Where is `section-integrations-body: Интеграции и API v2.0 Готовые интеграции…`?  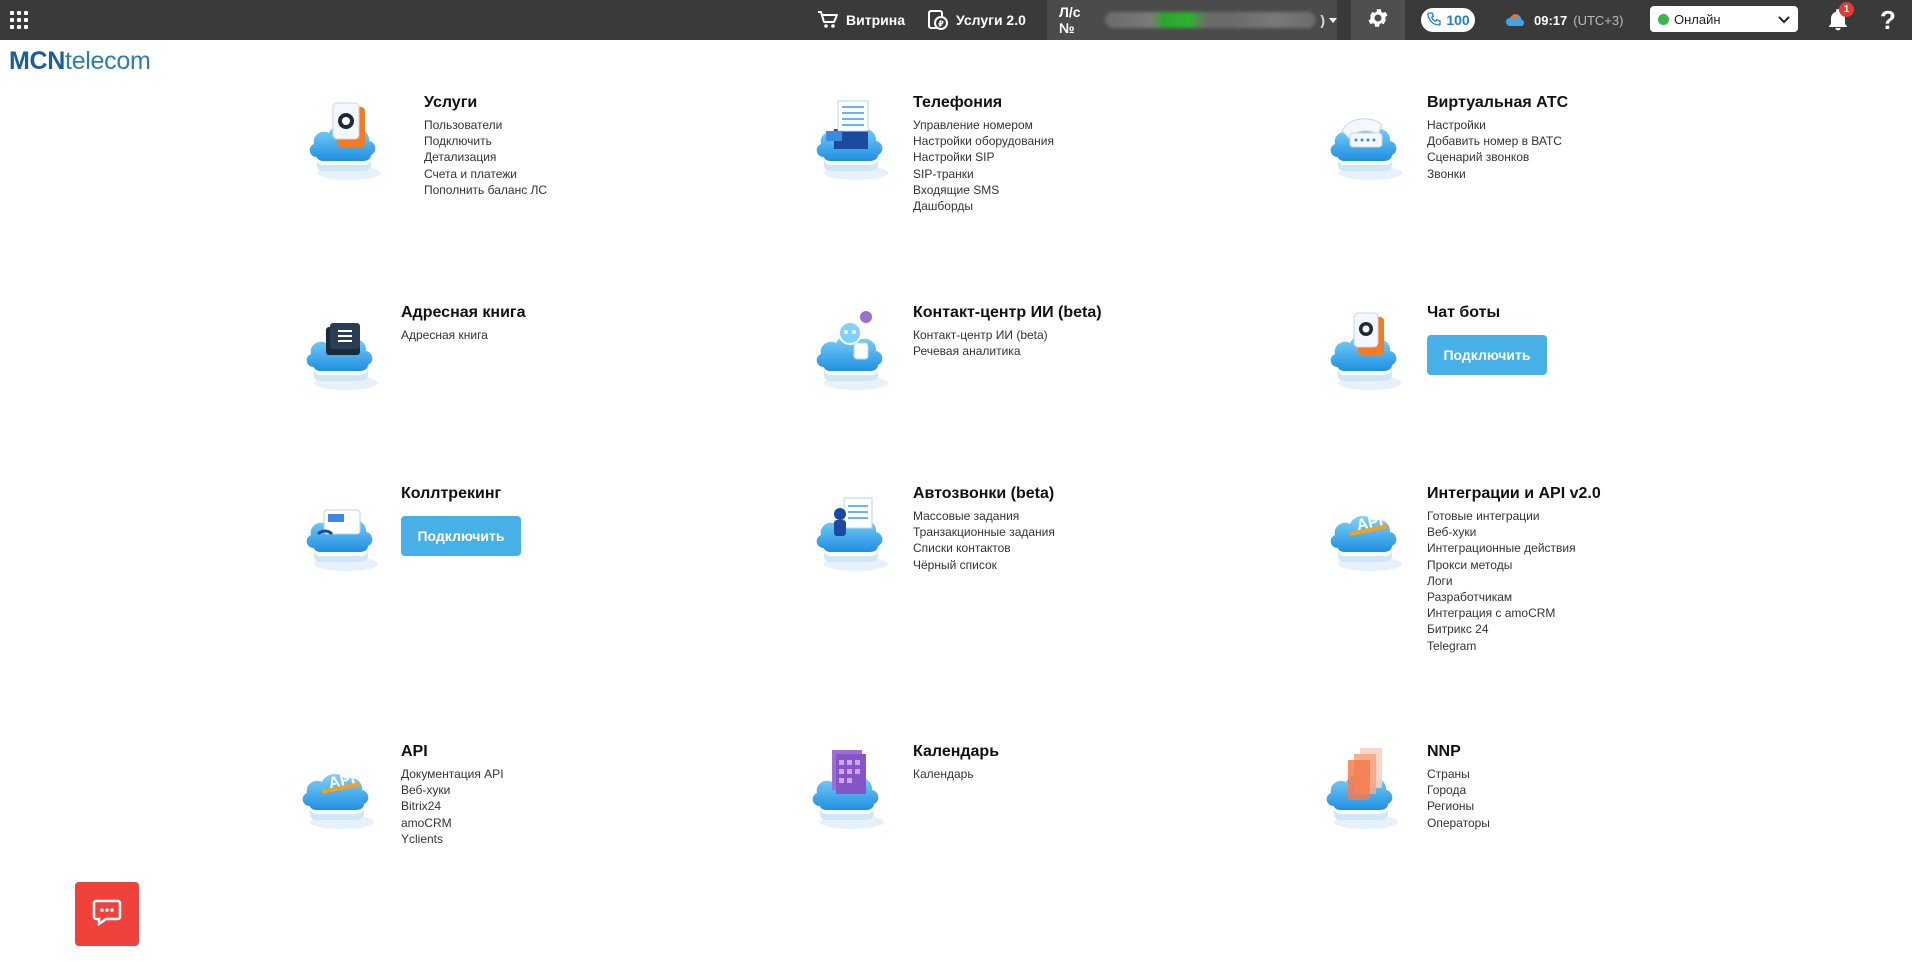 section-integrations-body: Интеграции и API v2.0 Готовые интеграции… is located at coordinates (1514, 569).